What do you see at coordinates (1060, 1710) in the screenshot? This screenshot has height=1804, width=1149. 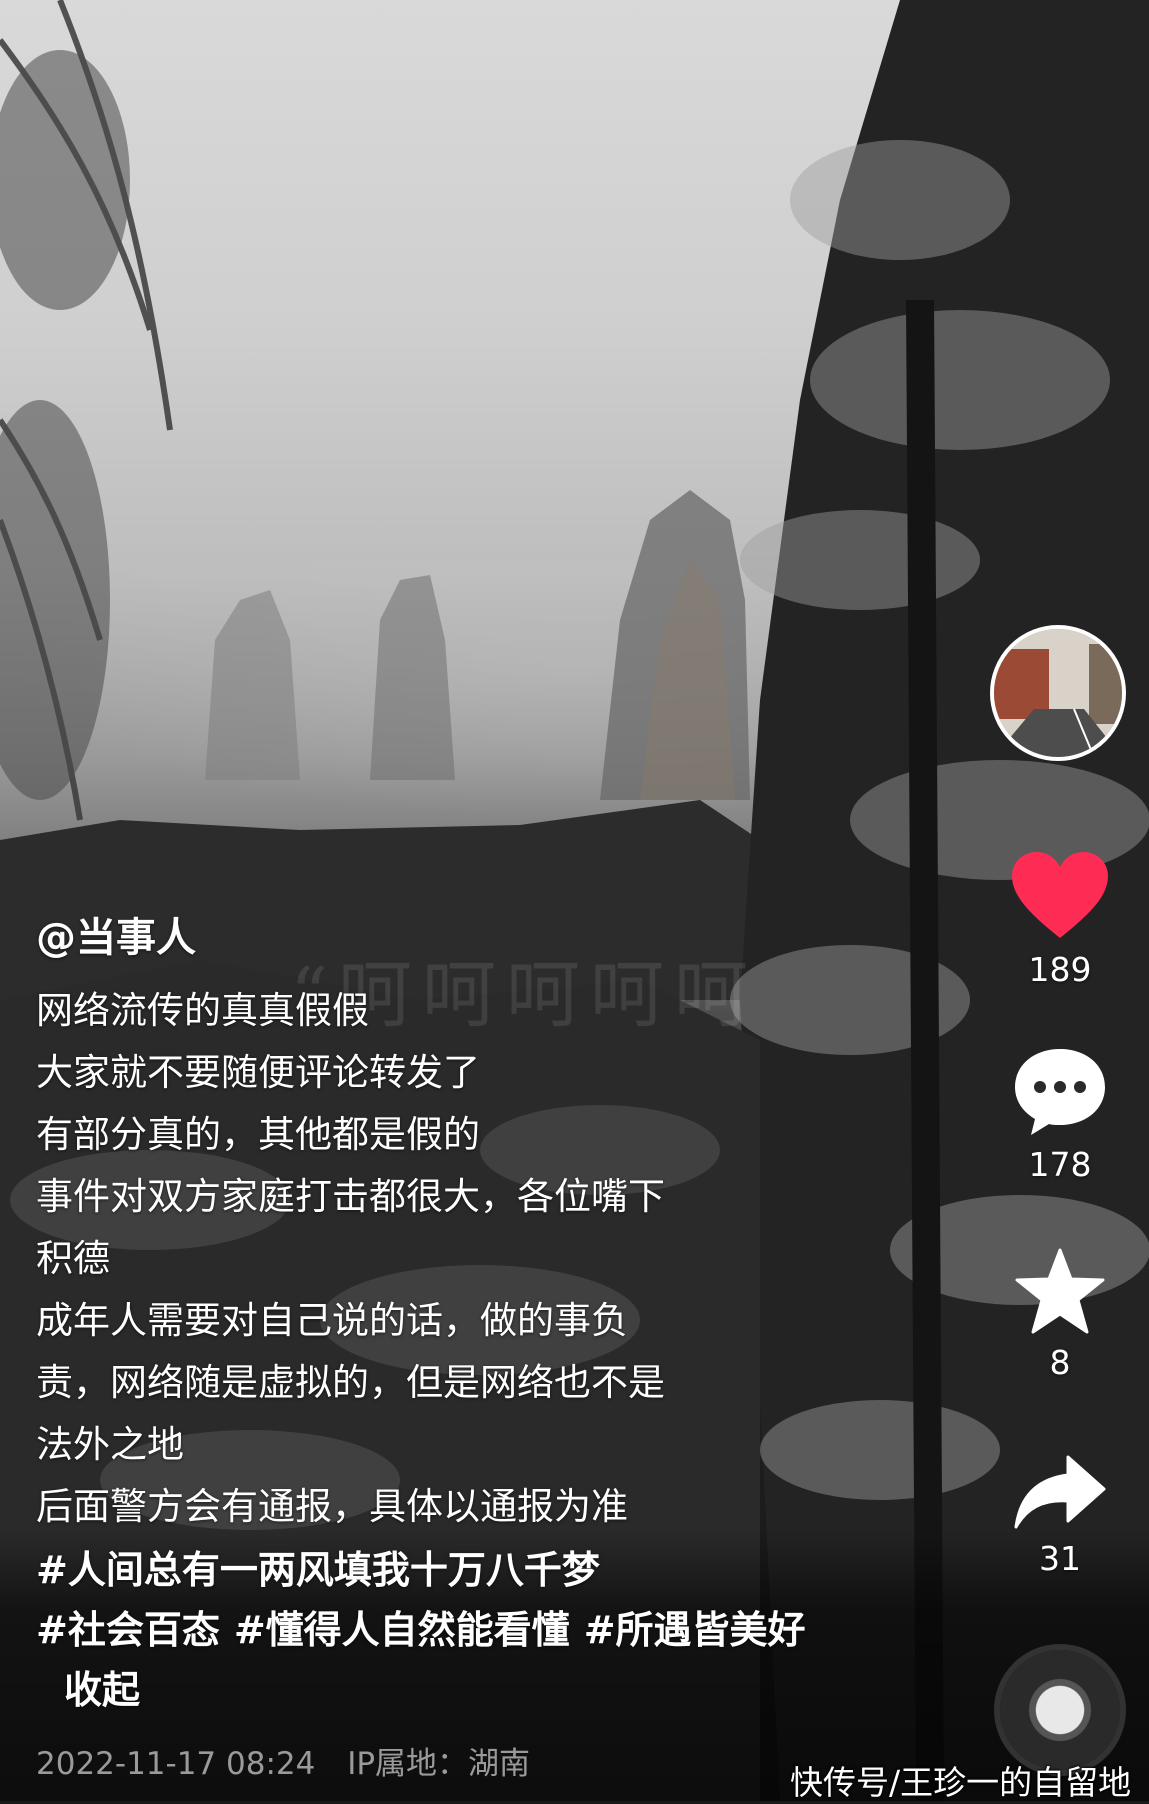 I see `music-disc-icon` at bounding box center [1060, 1710].